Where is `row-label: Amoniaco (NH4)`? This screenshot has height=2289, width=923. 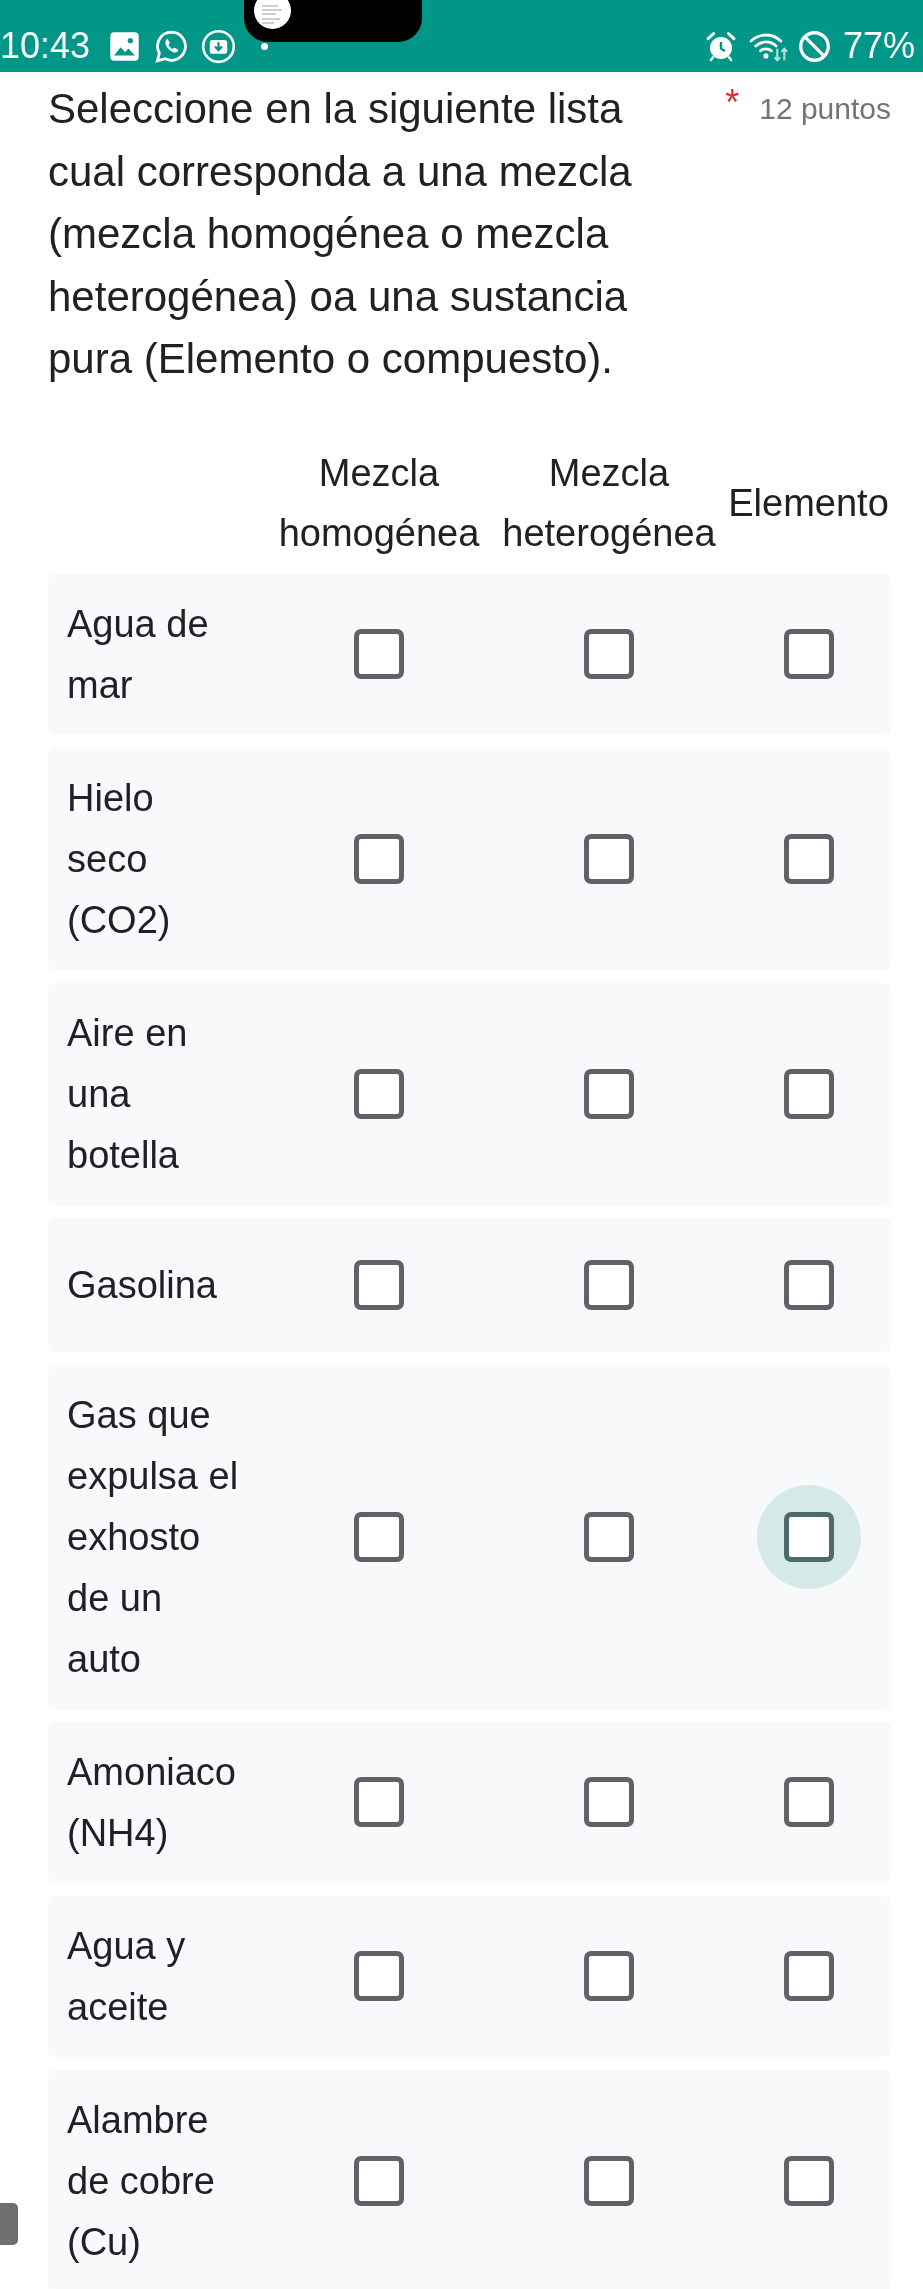 row-label: Amoniaco (NH4) is located at coordinates (151, 1802).